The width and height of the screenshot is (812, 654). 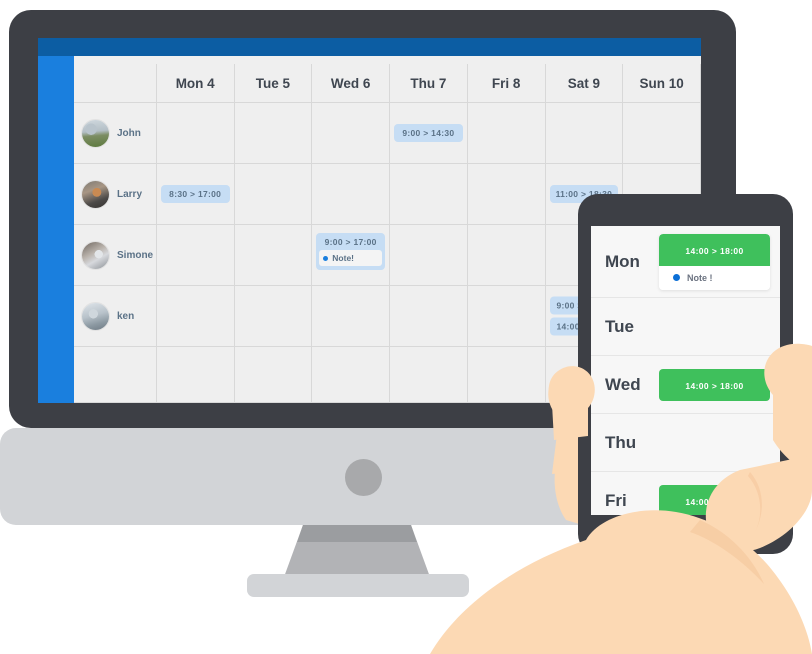 What do you see at coordinates (115, 83) in the screenshot?
I see `calendar-person-header` at bounding box center [115, 83].